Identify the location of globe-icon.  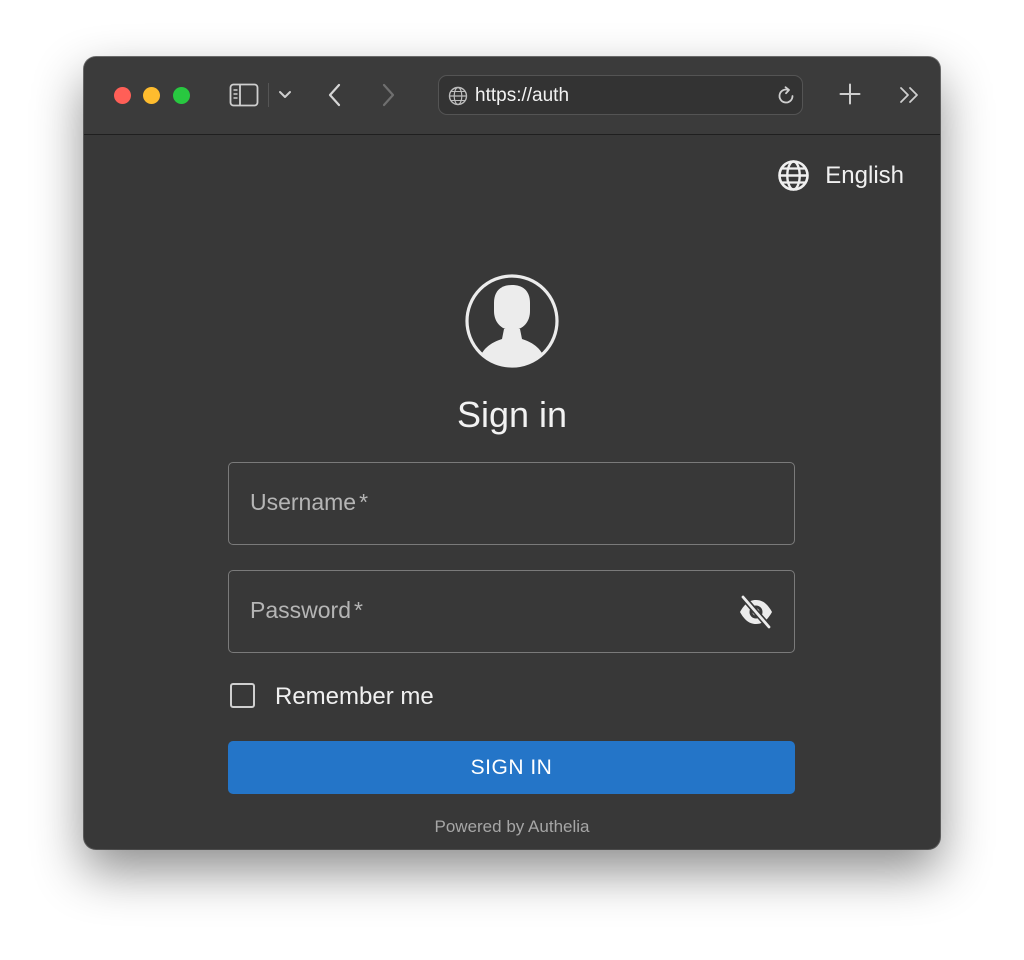
(458, 96).